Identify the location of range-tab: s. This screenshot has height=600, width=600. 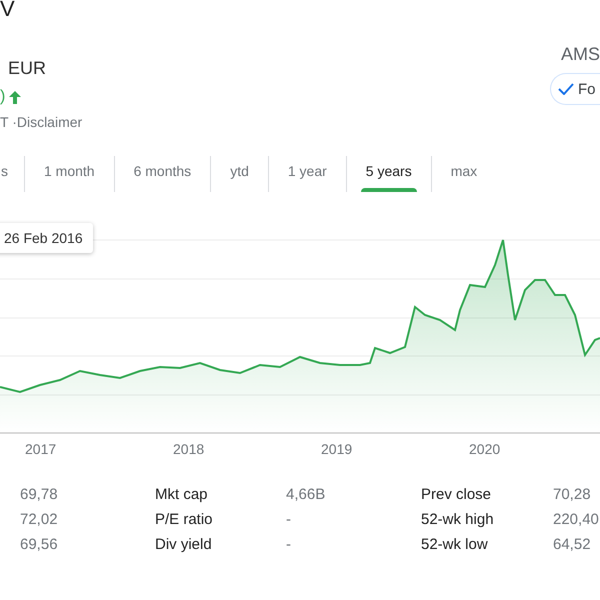
(12, 174).